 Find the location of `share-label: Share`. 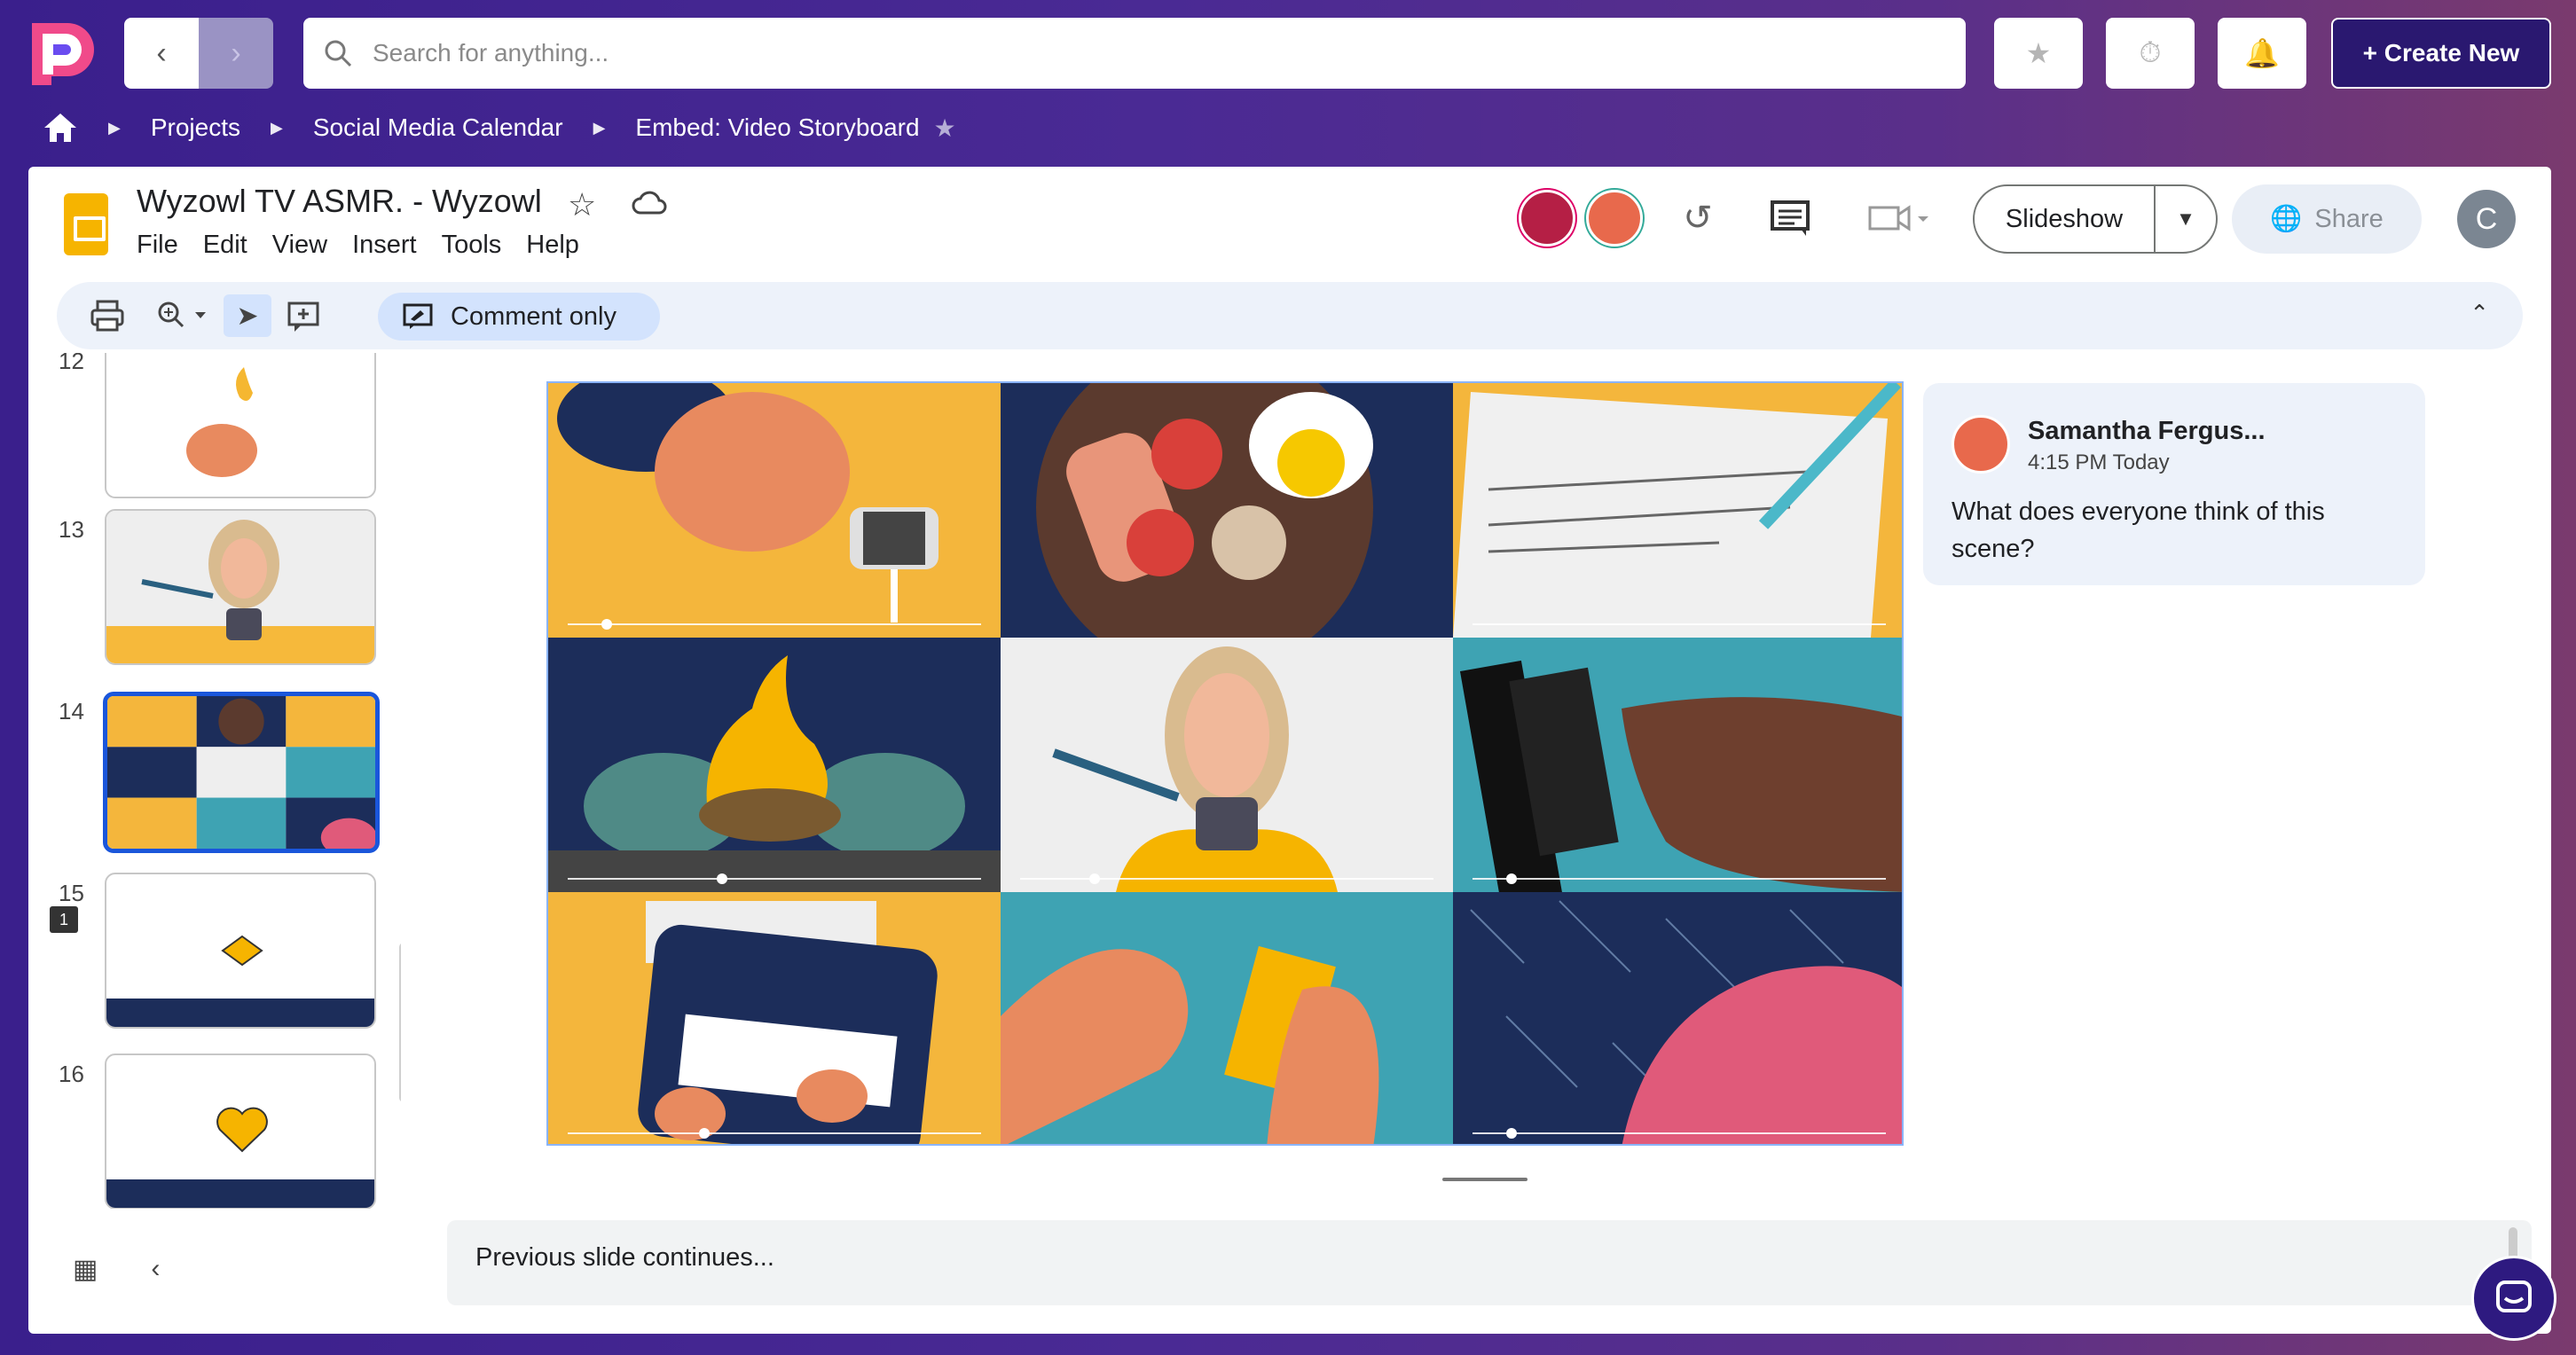

share-label: Share is located at coordinates (2349, 219).